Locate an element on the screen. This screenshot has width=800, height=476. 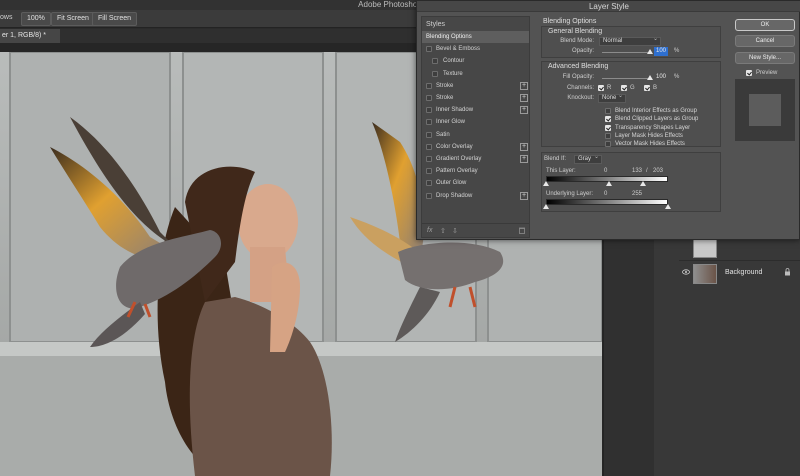
channel-b-checkbox is located at coordinates (647, 88).